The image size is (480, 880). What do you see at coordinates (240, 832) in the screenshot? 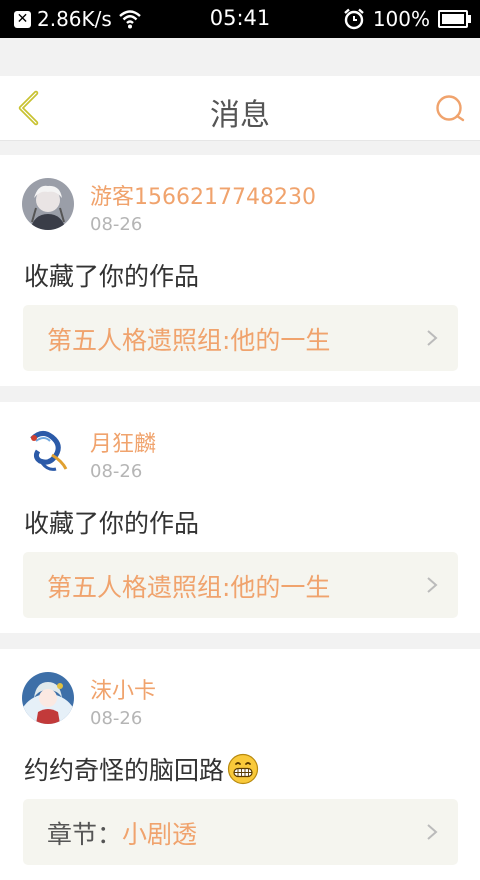
I see `chapter-link: 章节：小剧透` at bounding box center [240, 832].